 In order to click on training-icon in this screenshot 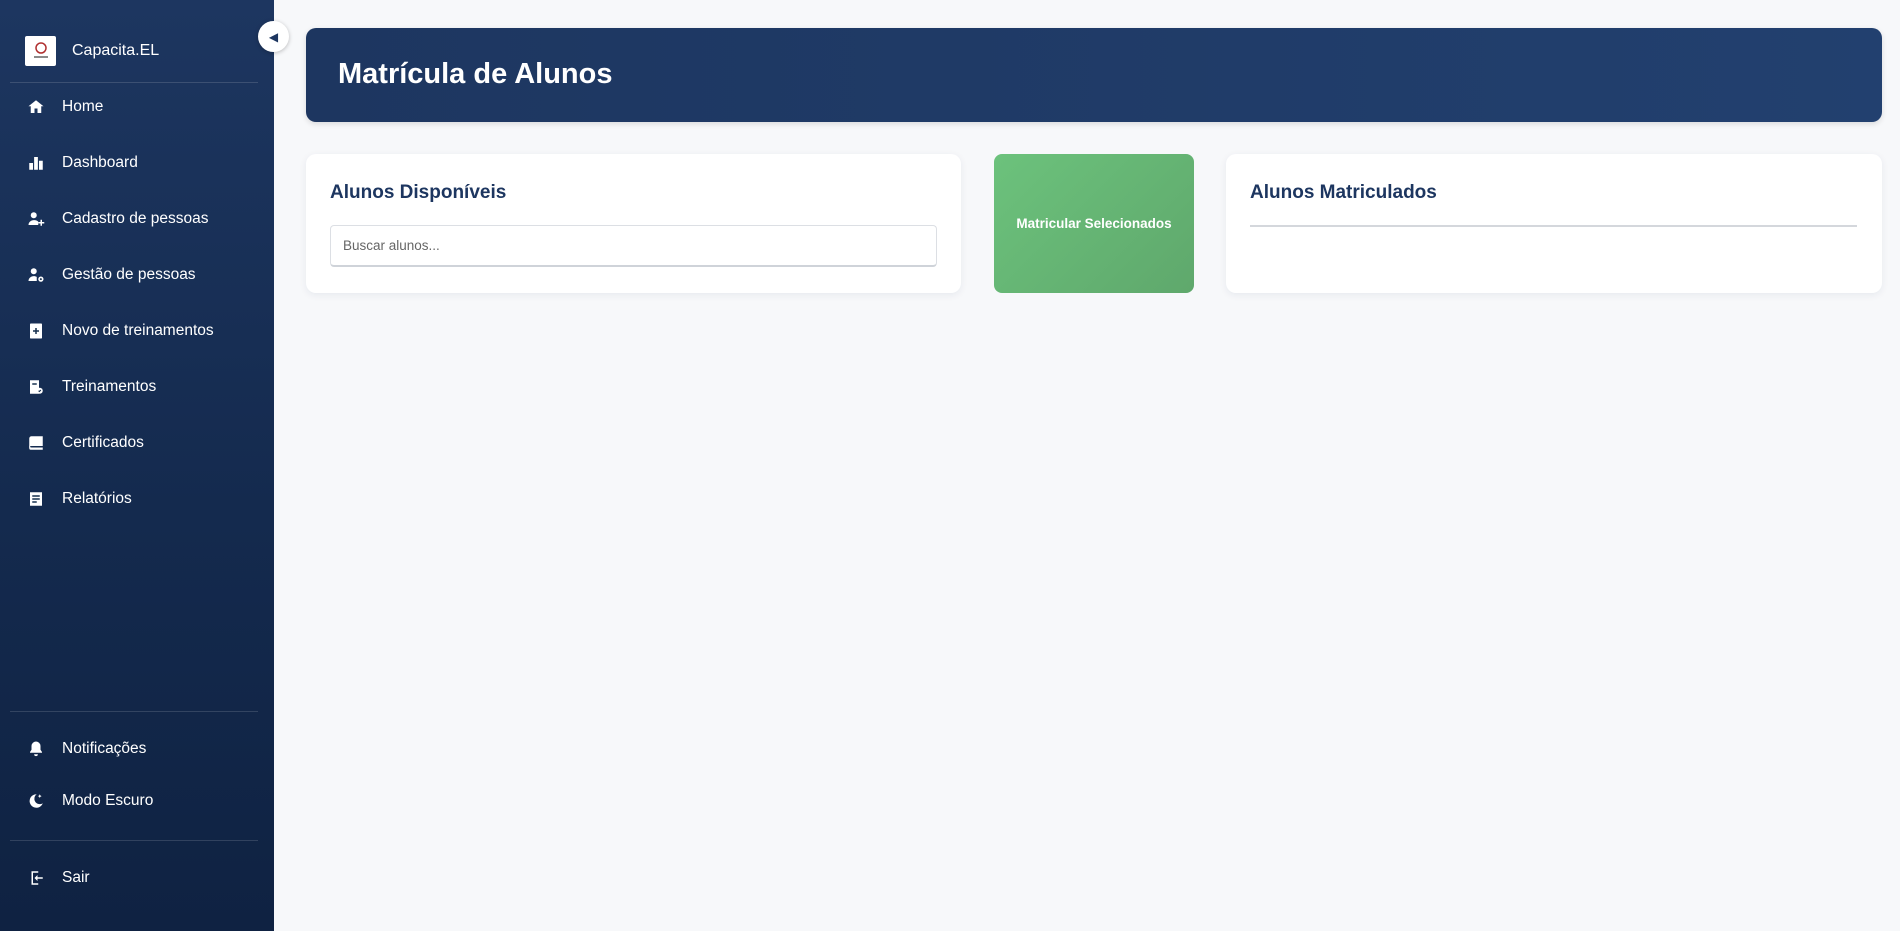, I will do `click(36, 387)`.